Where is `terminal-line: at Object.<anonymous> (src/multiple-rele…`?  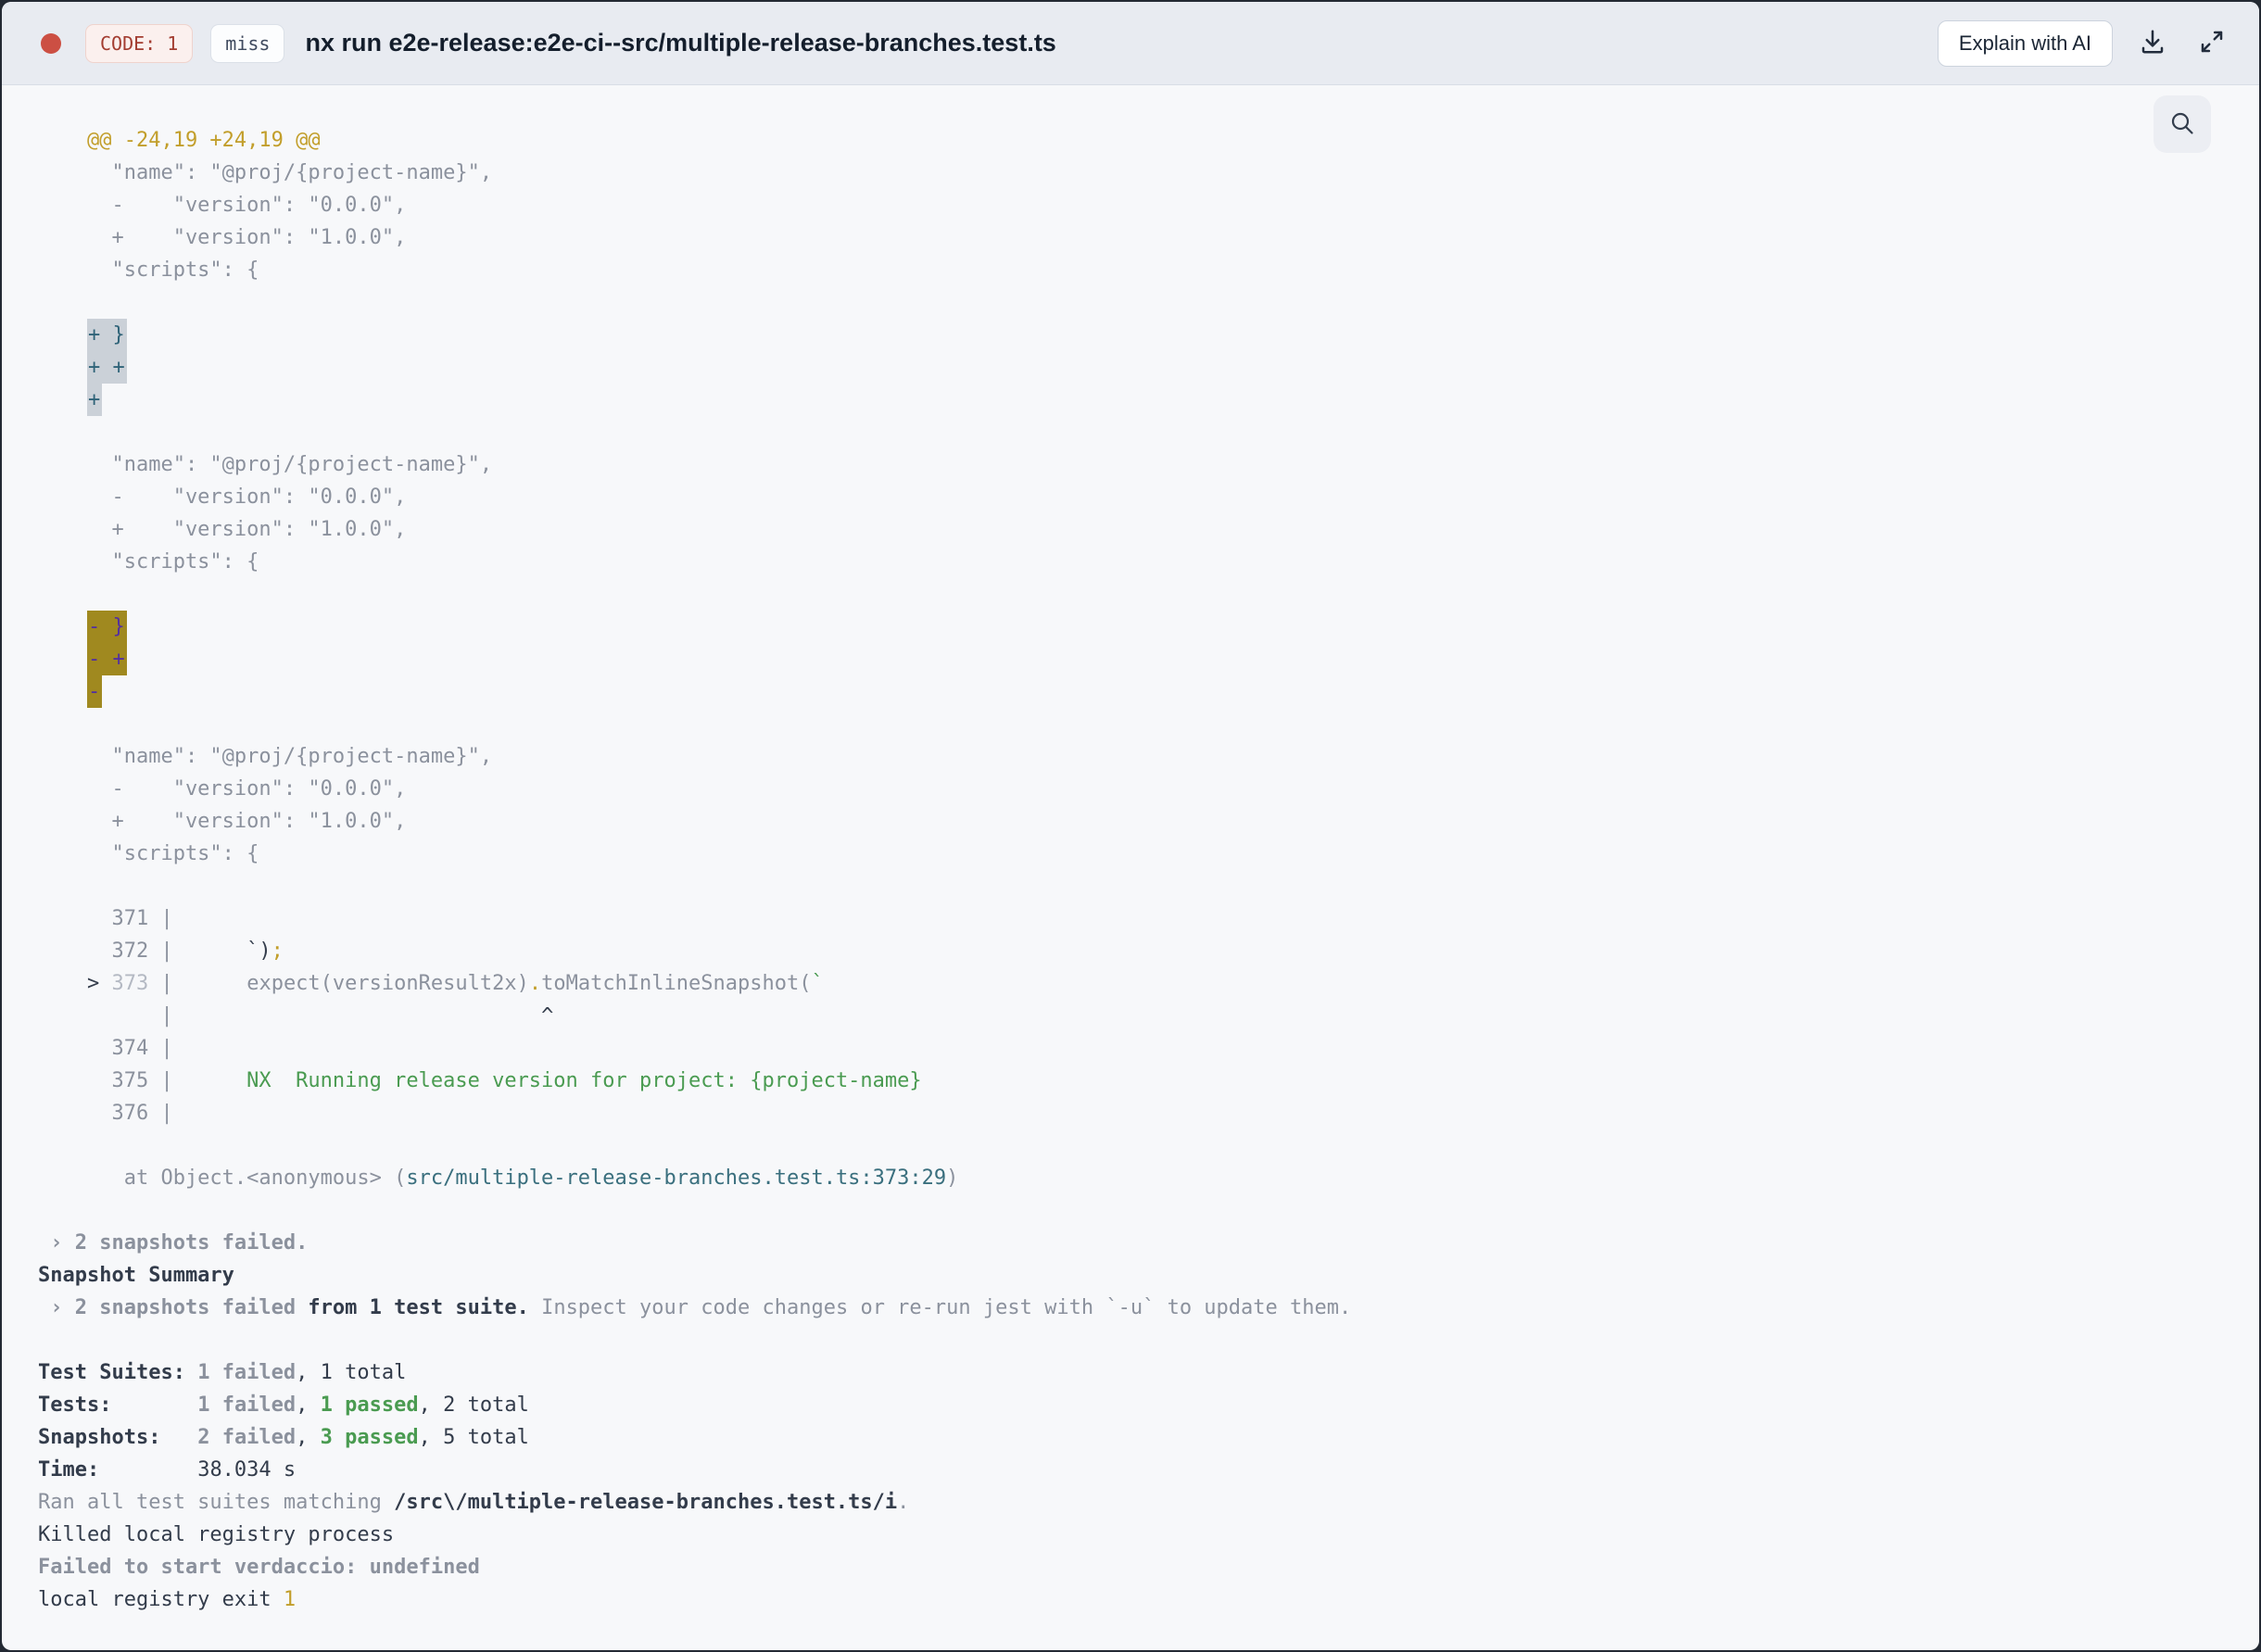
terminal-line: at Object.<anonymous> (src/multiple-rele… is located at coordinates (498, 1178).